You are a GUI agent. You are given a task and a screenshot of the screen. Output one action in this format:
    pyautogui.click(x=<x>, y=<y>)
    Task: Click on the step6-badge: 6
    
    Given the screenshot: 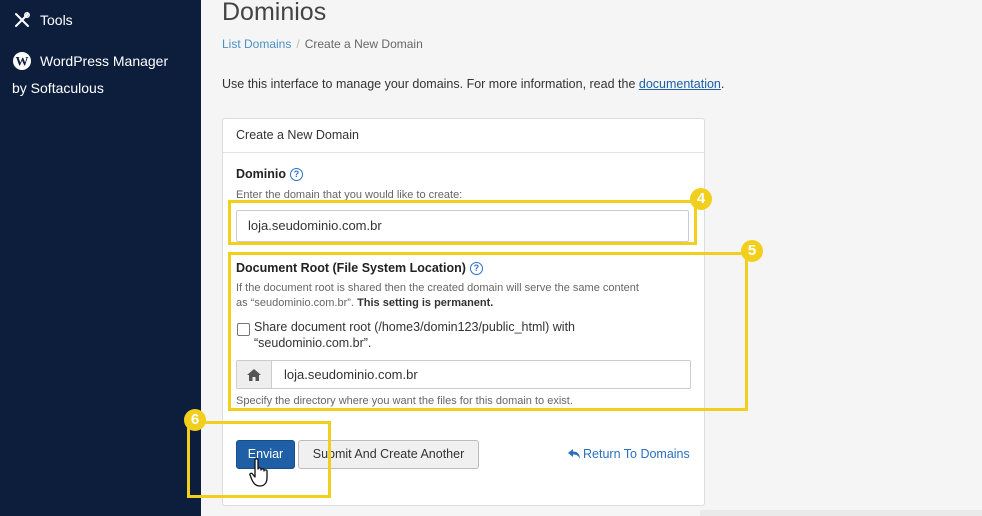 What is the action you would take?
    pyautogui.click(x=195, y=420)
    